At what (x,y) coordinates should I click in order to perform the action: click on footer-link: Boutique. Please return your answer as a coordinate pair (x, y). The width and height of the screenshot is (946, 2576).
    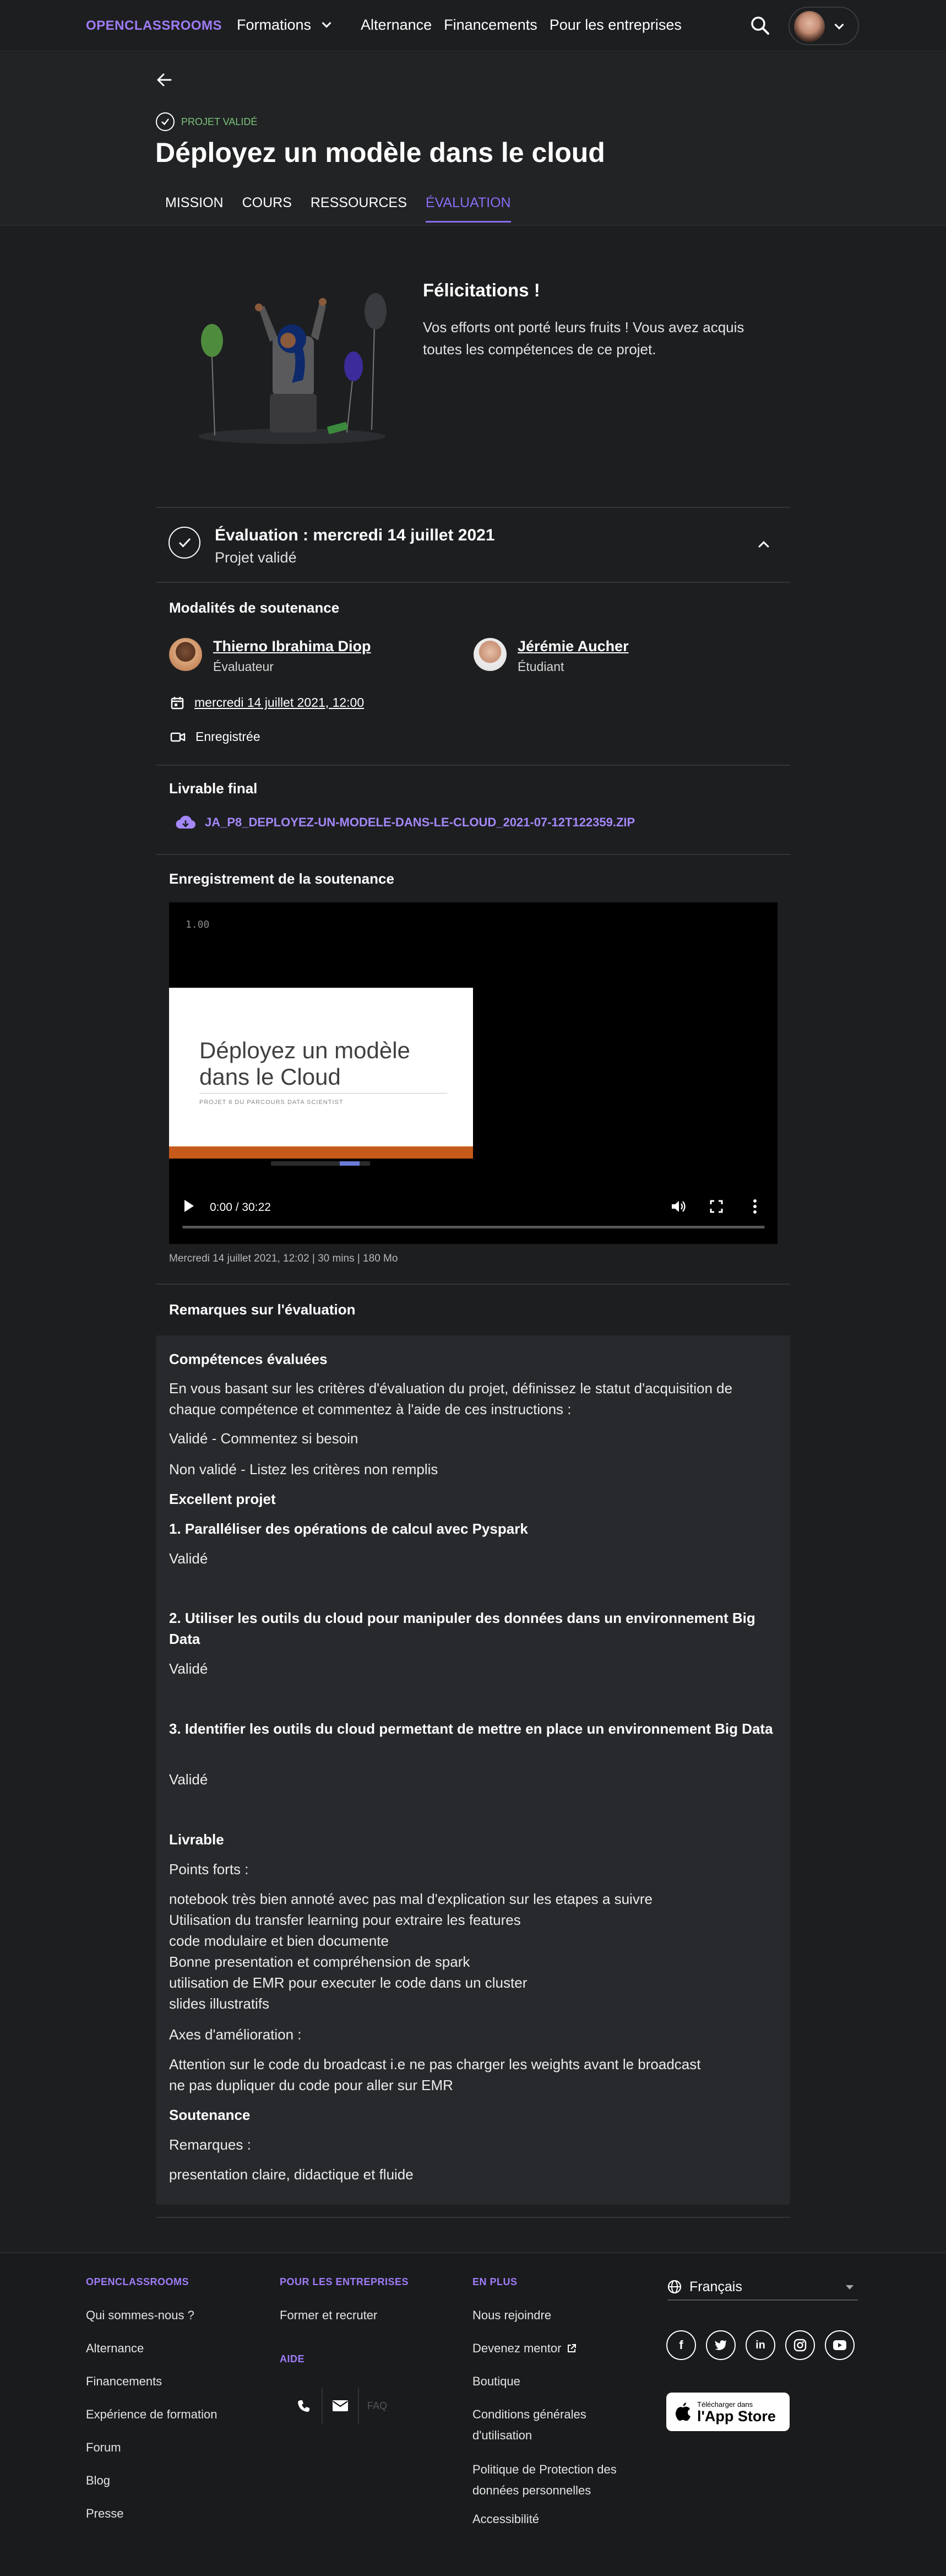
    Looking at the image, I should click on (496, 2382).